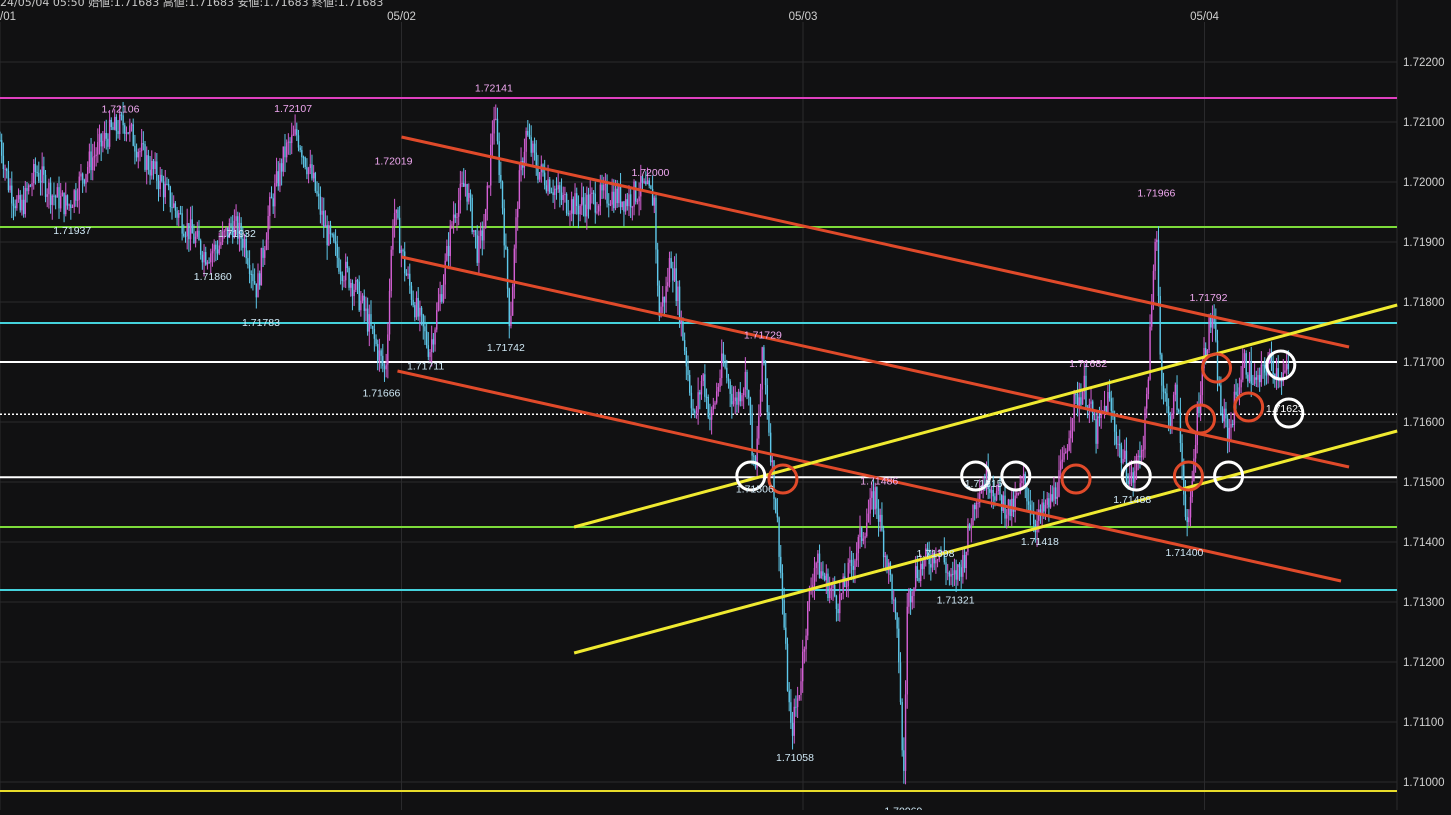  Describe the element at coordinates (795, 758) in the screenshot. I see `price-annotation: 1.71058` at that location.